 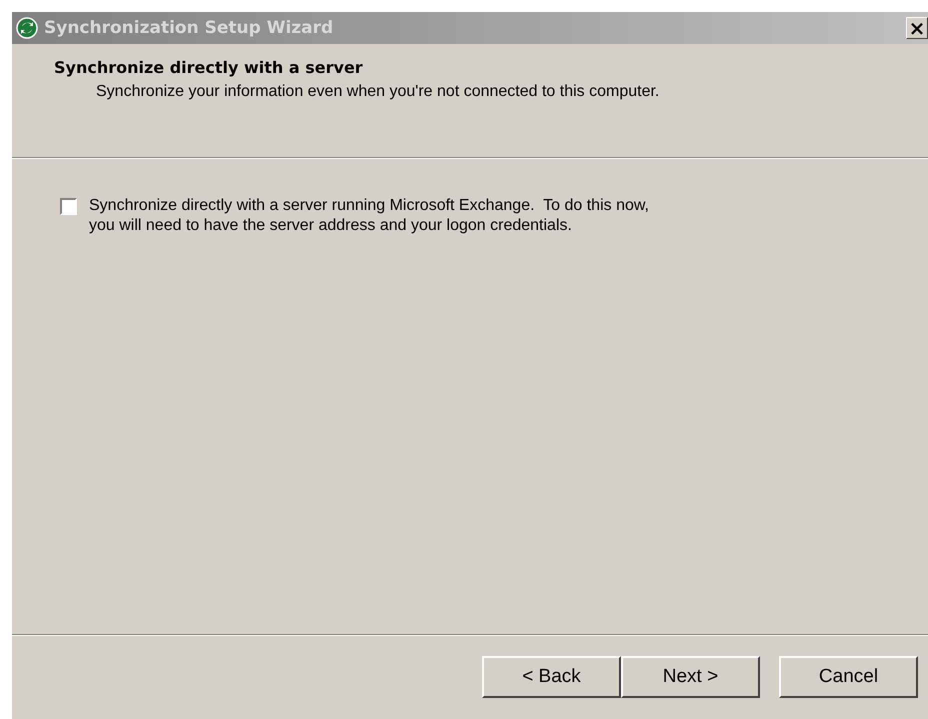 I want to click on cancel-button: Cancel, so click(x=848, y=677).